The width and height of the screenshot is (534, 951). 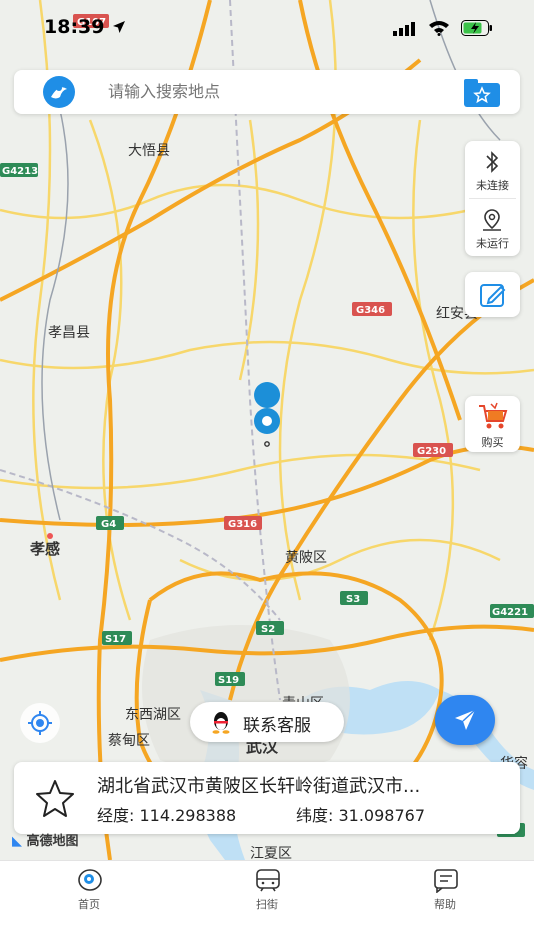 I want to click on contact-service-label: 联系客服, so click(x=277, y=726).